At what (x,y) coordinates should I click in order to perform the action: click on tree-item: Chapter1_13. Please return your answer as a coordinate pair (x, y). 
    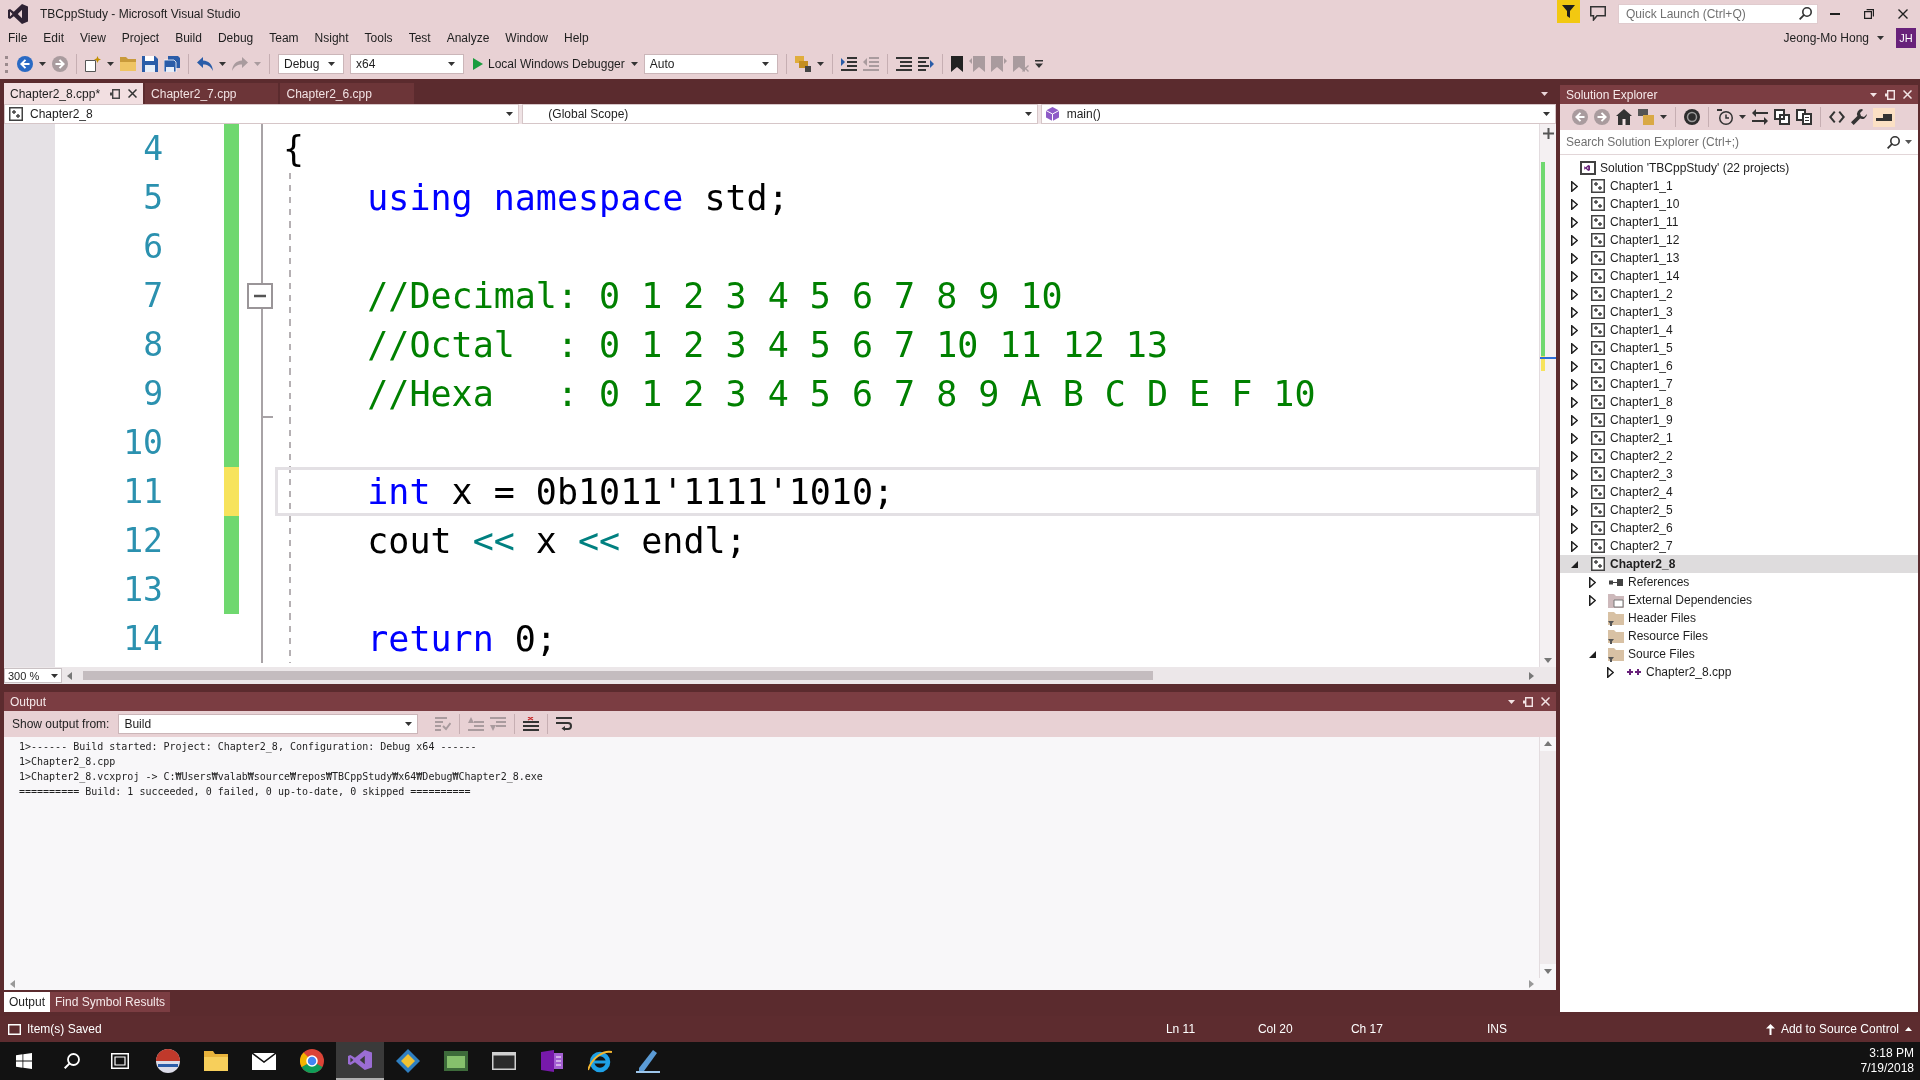
    Looking at the image, I should click on (1739, 258).